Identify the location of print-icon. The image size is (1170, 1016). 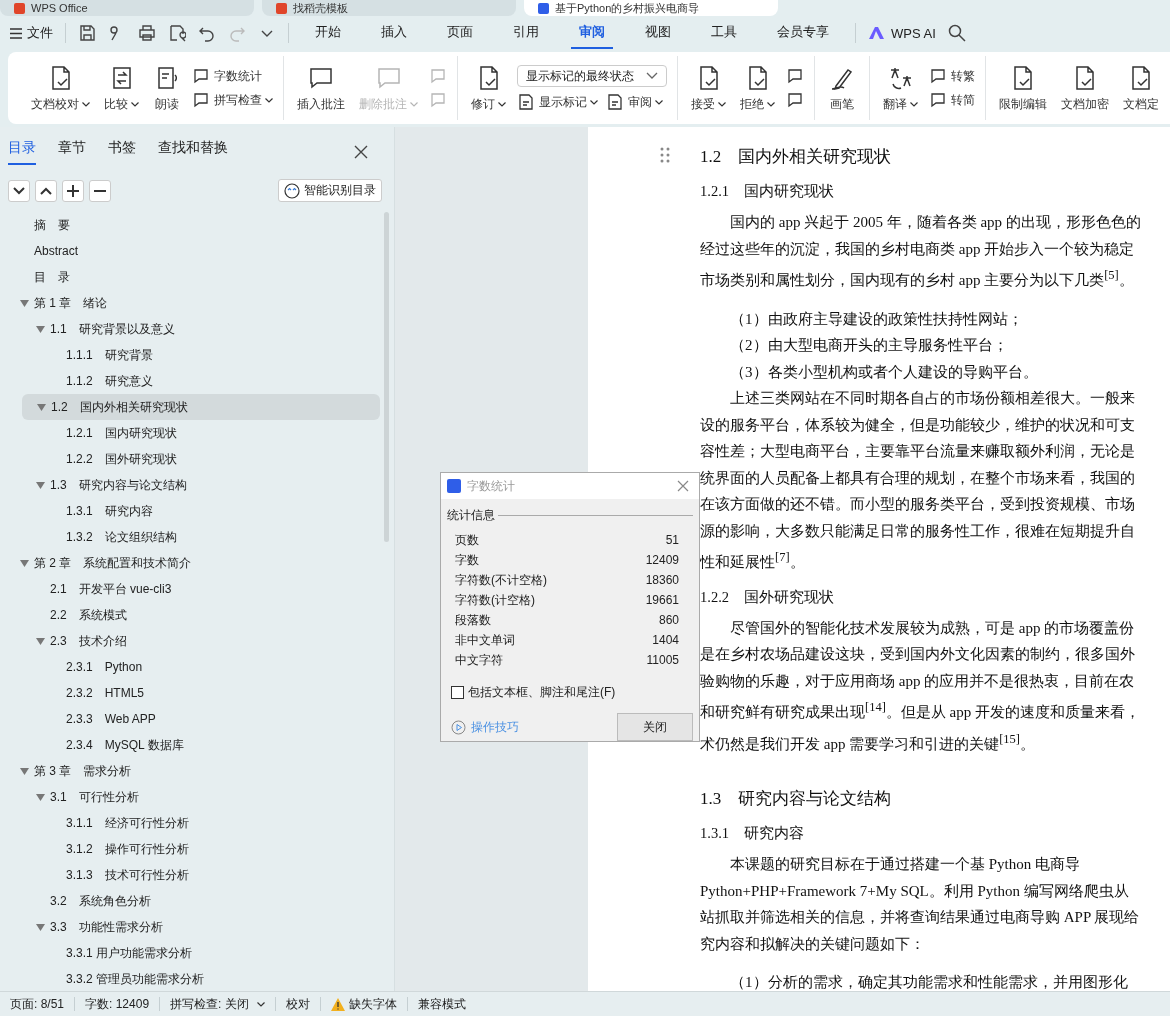
(147, 33).